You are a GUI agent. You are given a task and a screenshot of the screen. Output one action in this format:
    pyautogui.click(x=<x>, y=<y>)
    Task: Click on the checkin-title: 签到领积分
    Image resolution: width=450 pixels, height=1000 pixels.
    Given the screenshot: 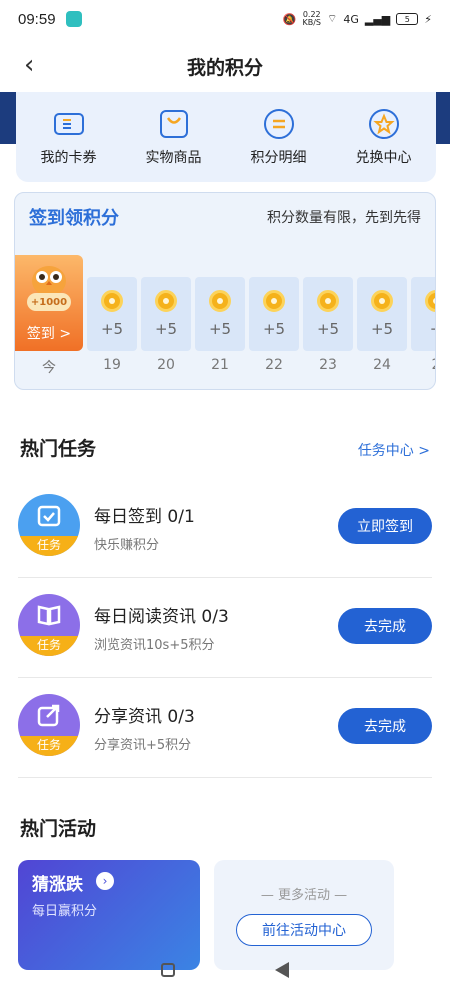 What is the action you would take?
    pyautogui.click(x=74, y=218)
    